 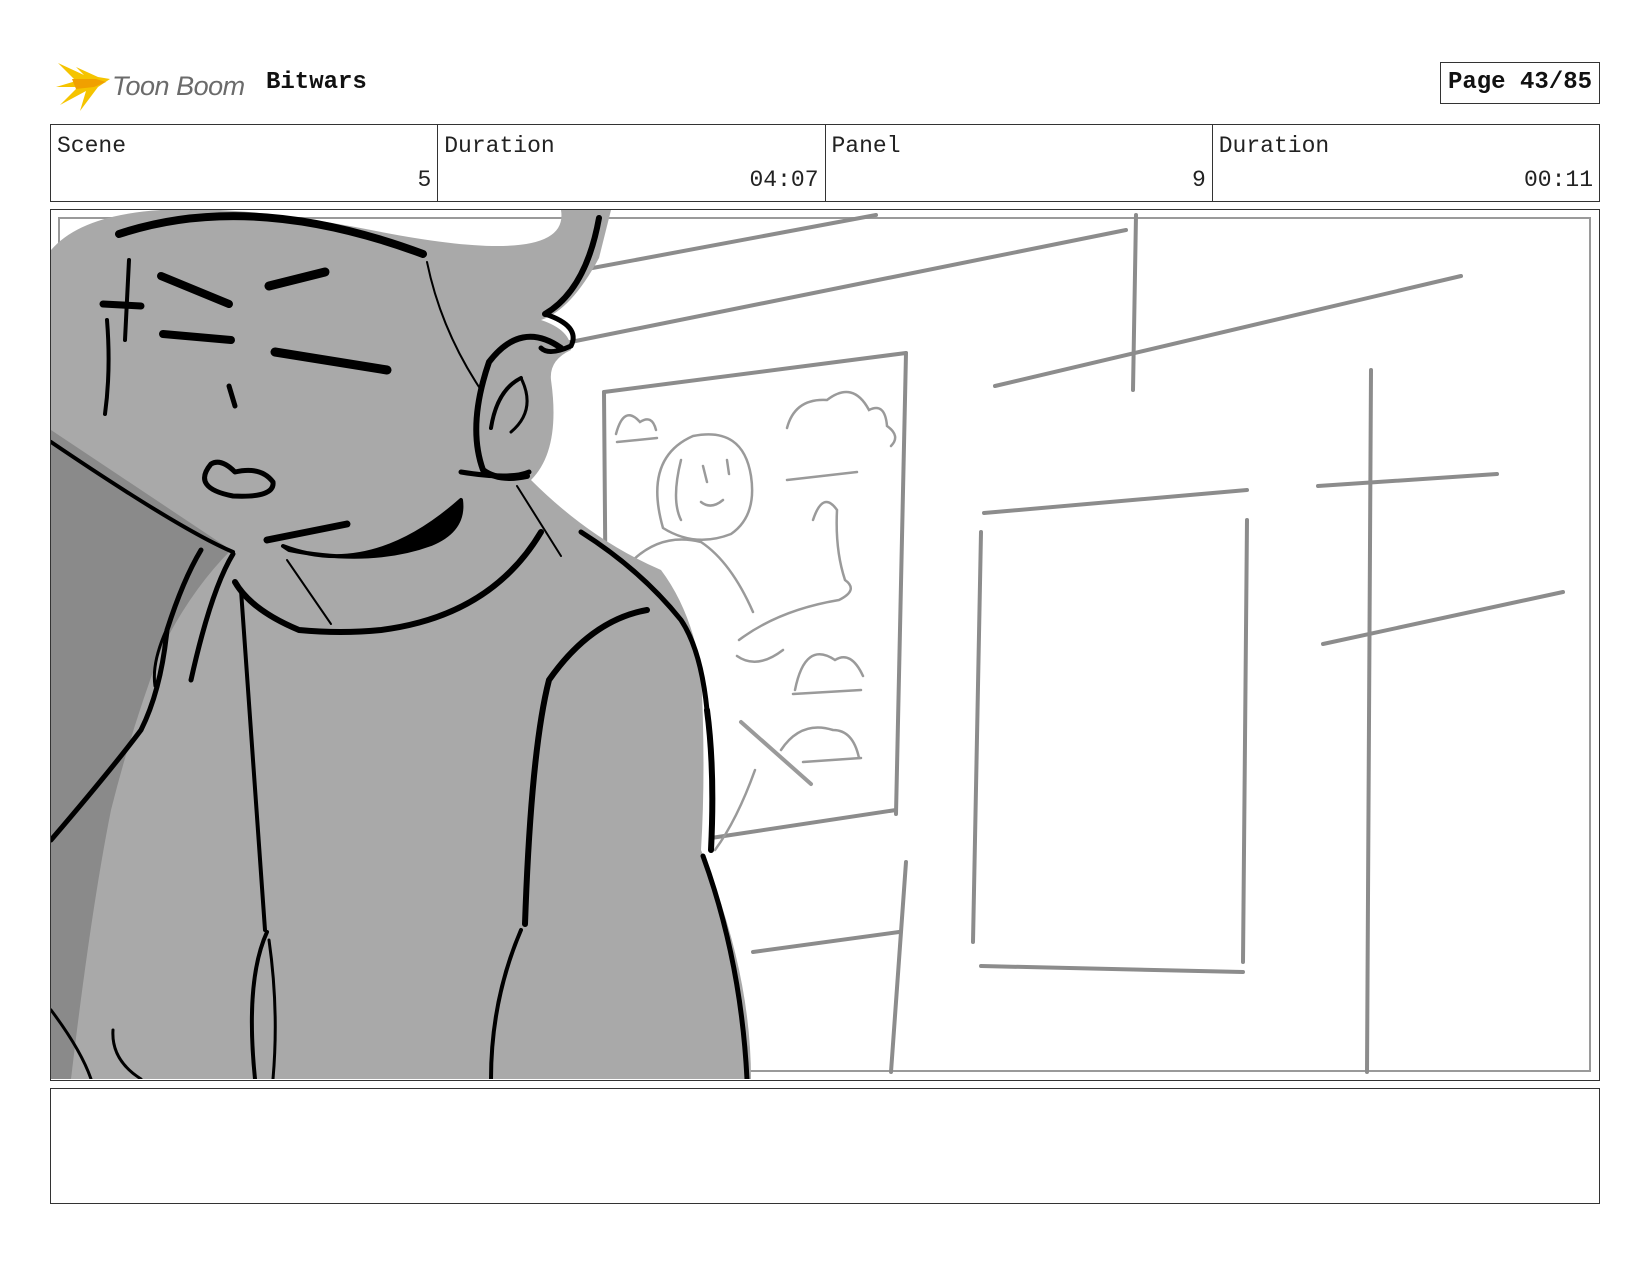 I want to click on panel-duration-label: Duration, so click(x=1274, y=146).